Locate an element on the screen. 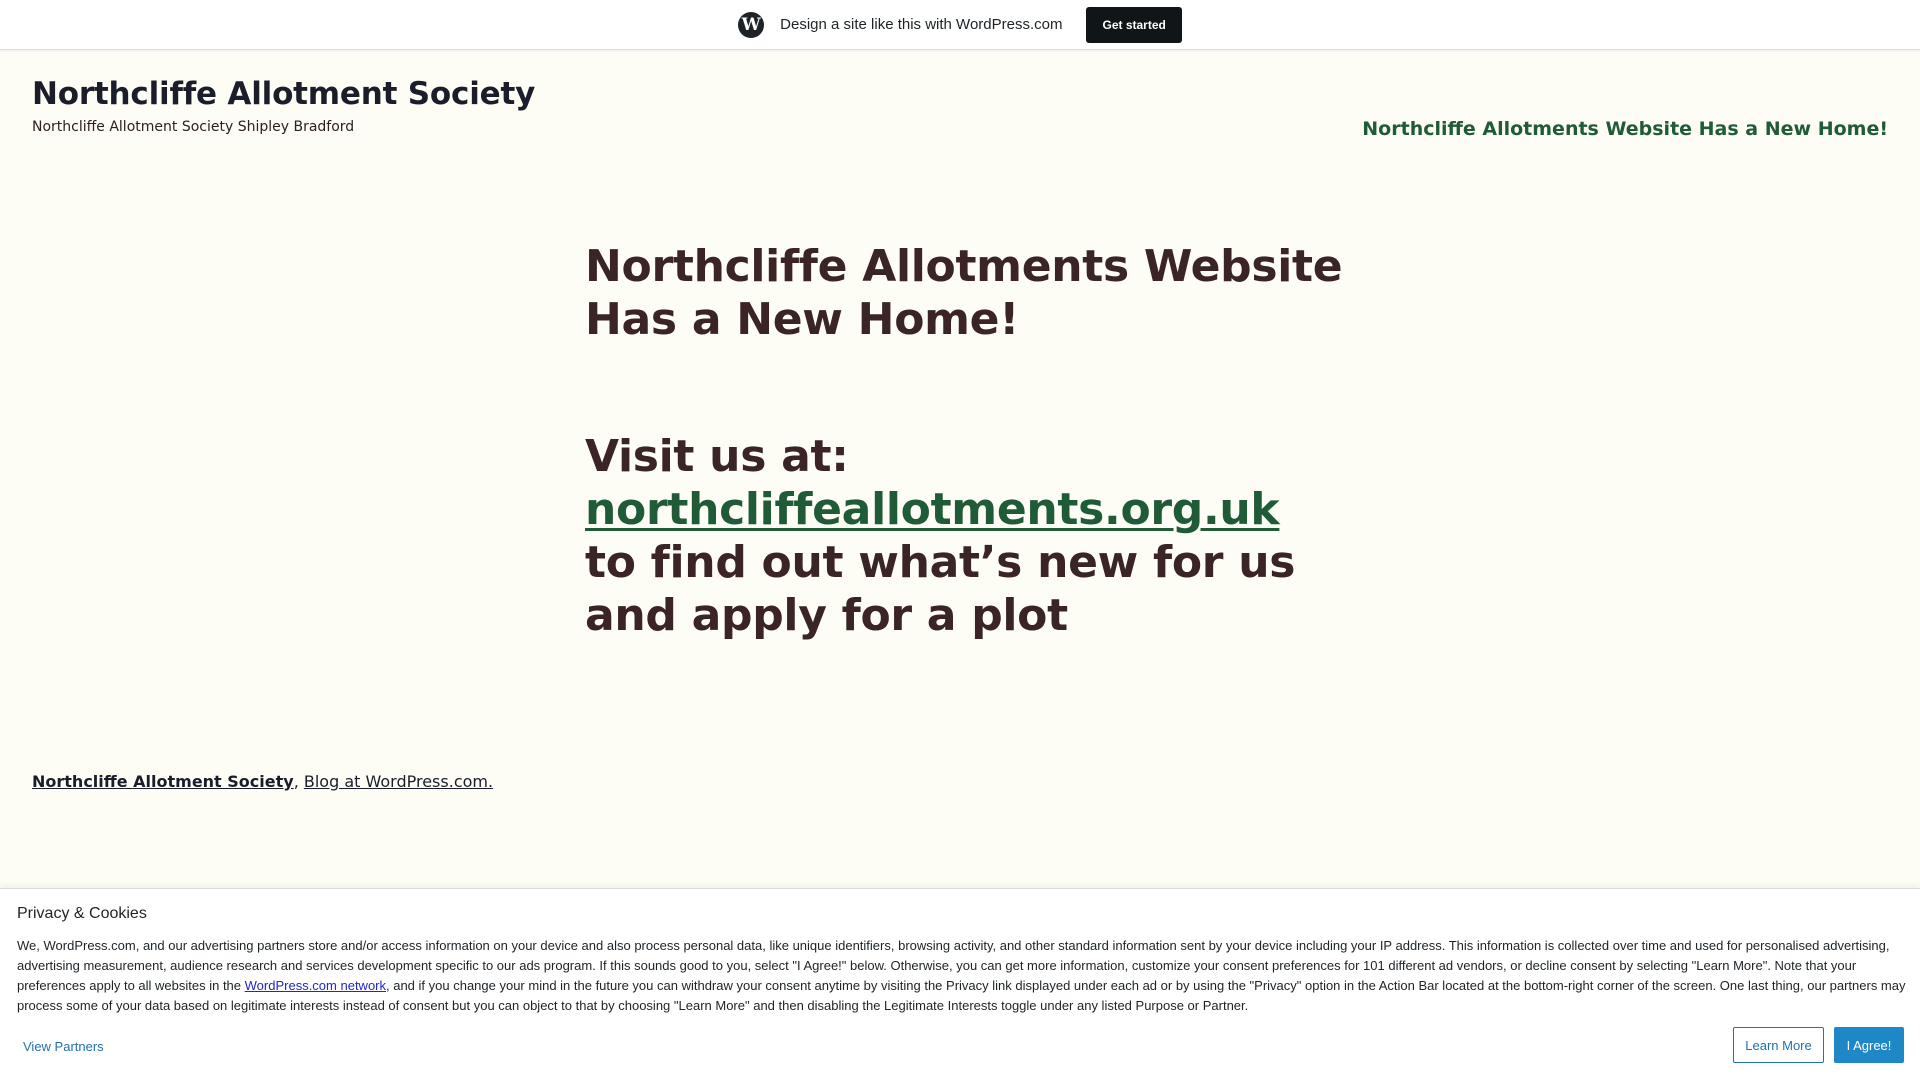 The height and width of the screenshot is (1080, 1920). new-site-link: northcliffeallotments.org.uk is located at coordinates (932, 509).